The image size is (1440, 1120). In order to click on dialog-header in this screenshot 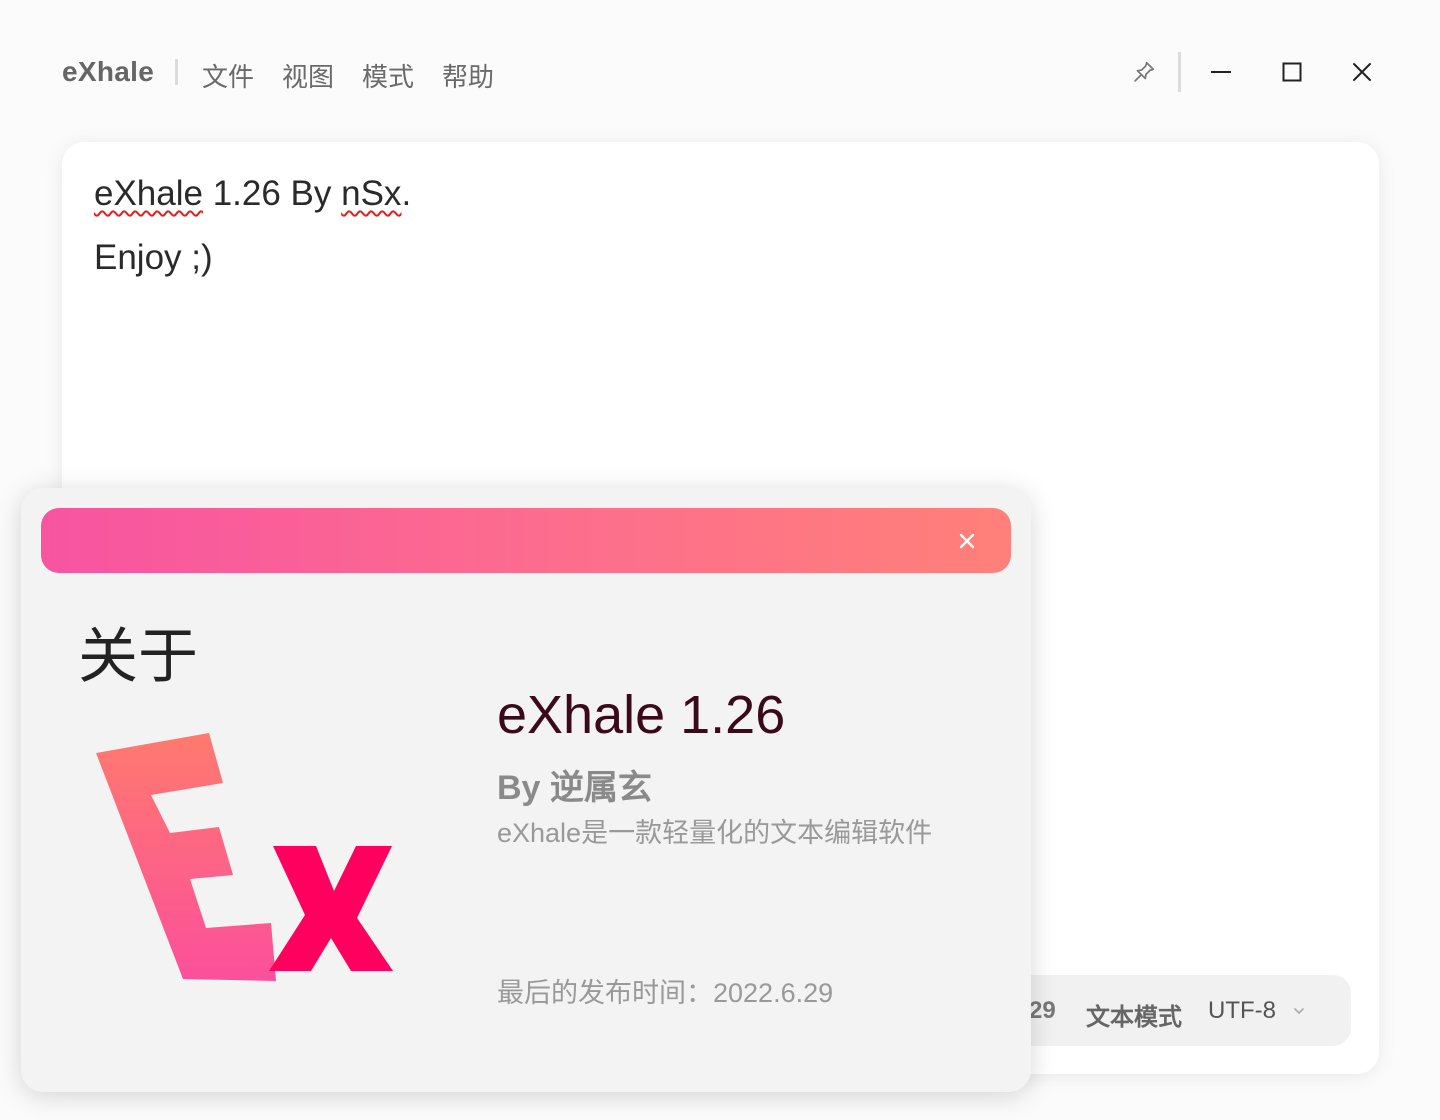, I will do `click(526, 540)`.